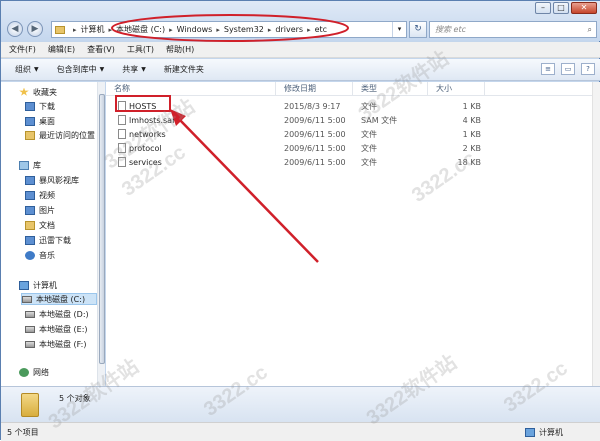 The height and width of the screenshot is (441, 600). What do you see at coordinates (52, 180) in the screenshot?
I see `sidebar-item-baofeng: 暴风影视库` at bounding box center [52, 180].